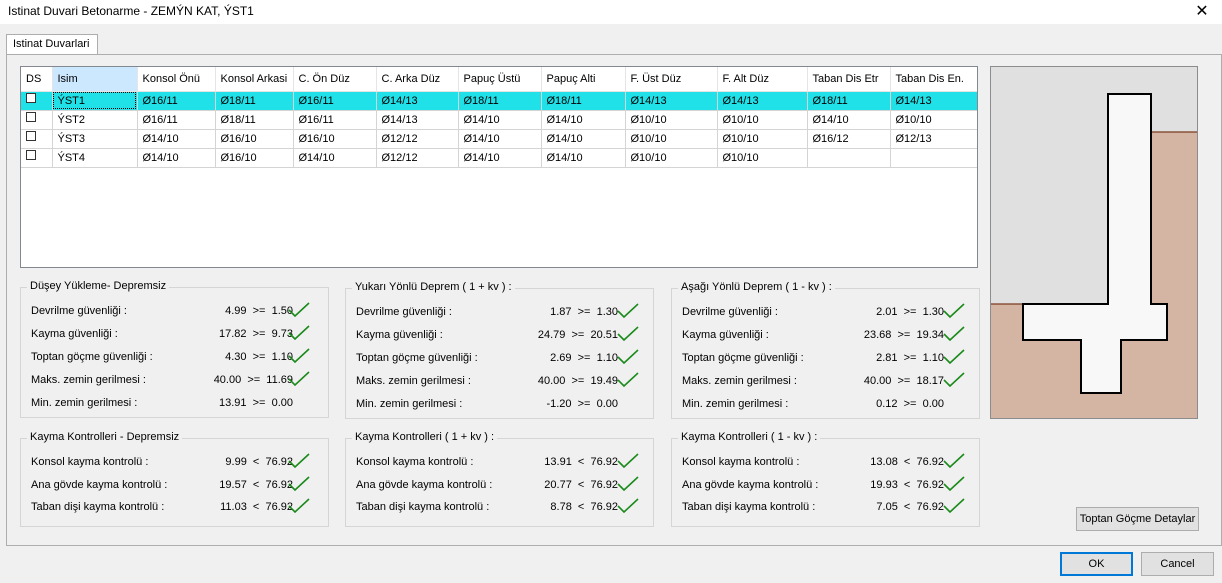 Image resolution: width=1222 pixels, height=583 pixels. Describe the element at coordinates (671, 79) in the screenshot. I see `column-header: F. Üst Düz` at that location.